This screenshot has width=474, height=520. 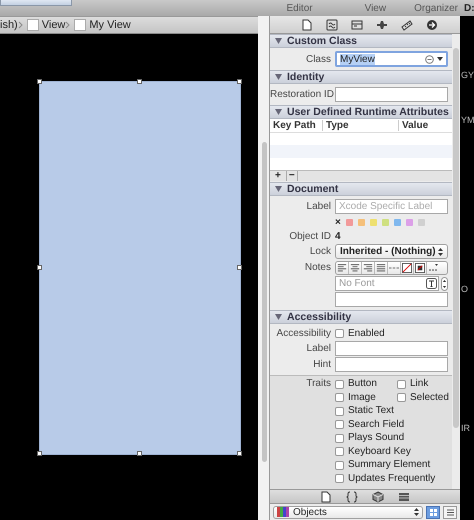 I want to click on background-text: O, so click(x=464, y=289).